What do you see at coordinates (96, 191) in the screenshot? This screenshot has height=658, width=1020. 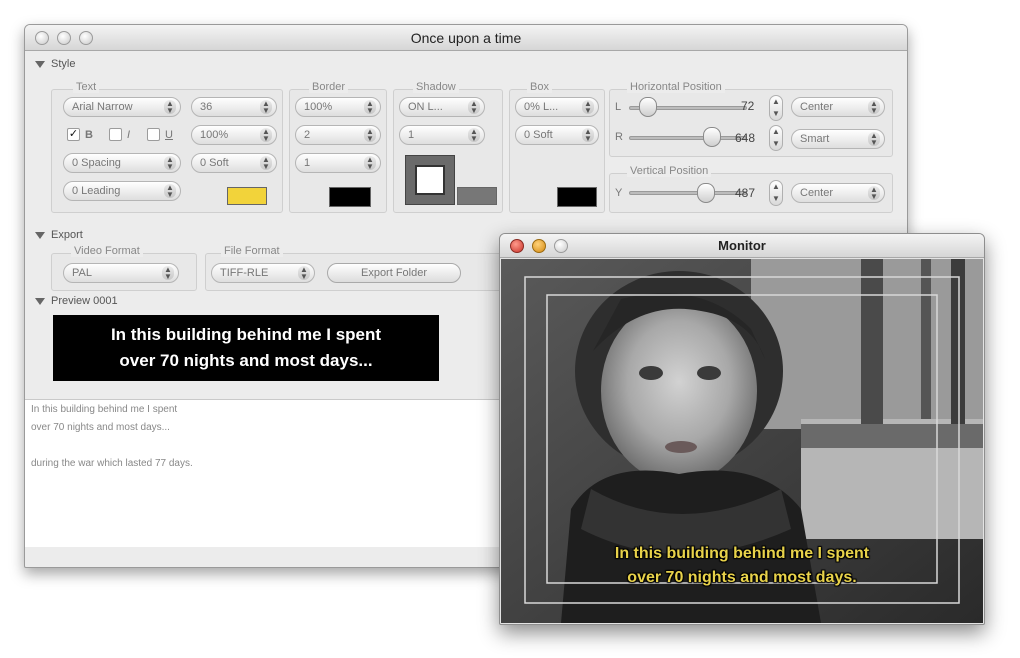 I see `leading-value: 0 Leading` at bounding box center [96, 191].